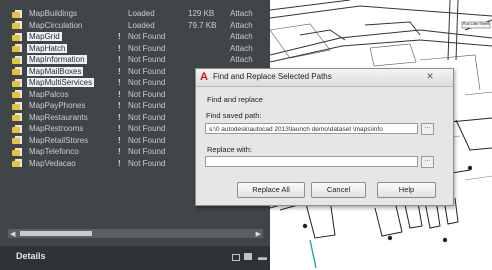  What do you see at coordinates (61, 82) in the screenshot?
I see `reference-name: MapMultiServices` at bounding box center [61, 82].